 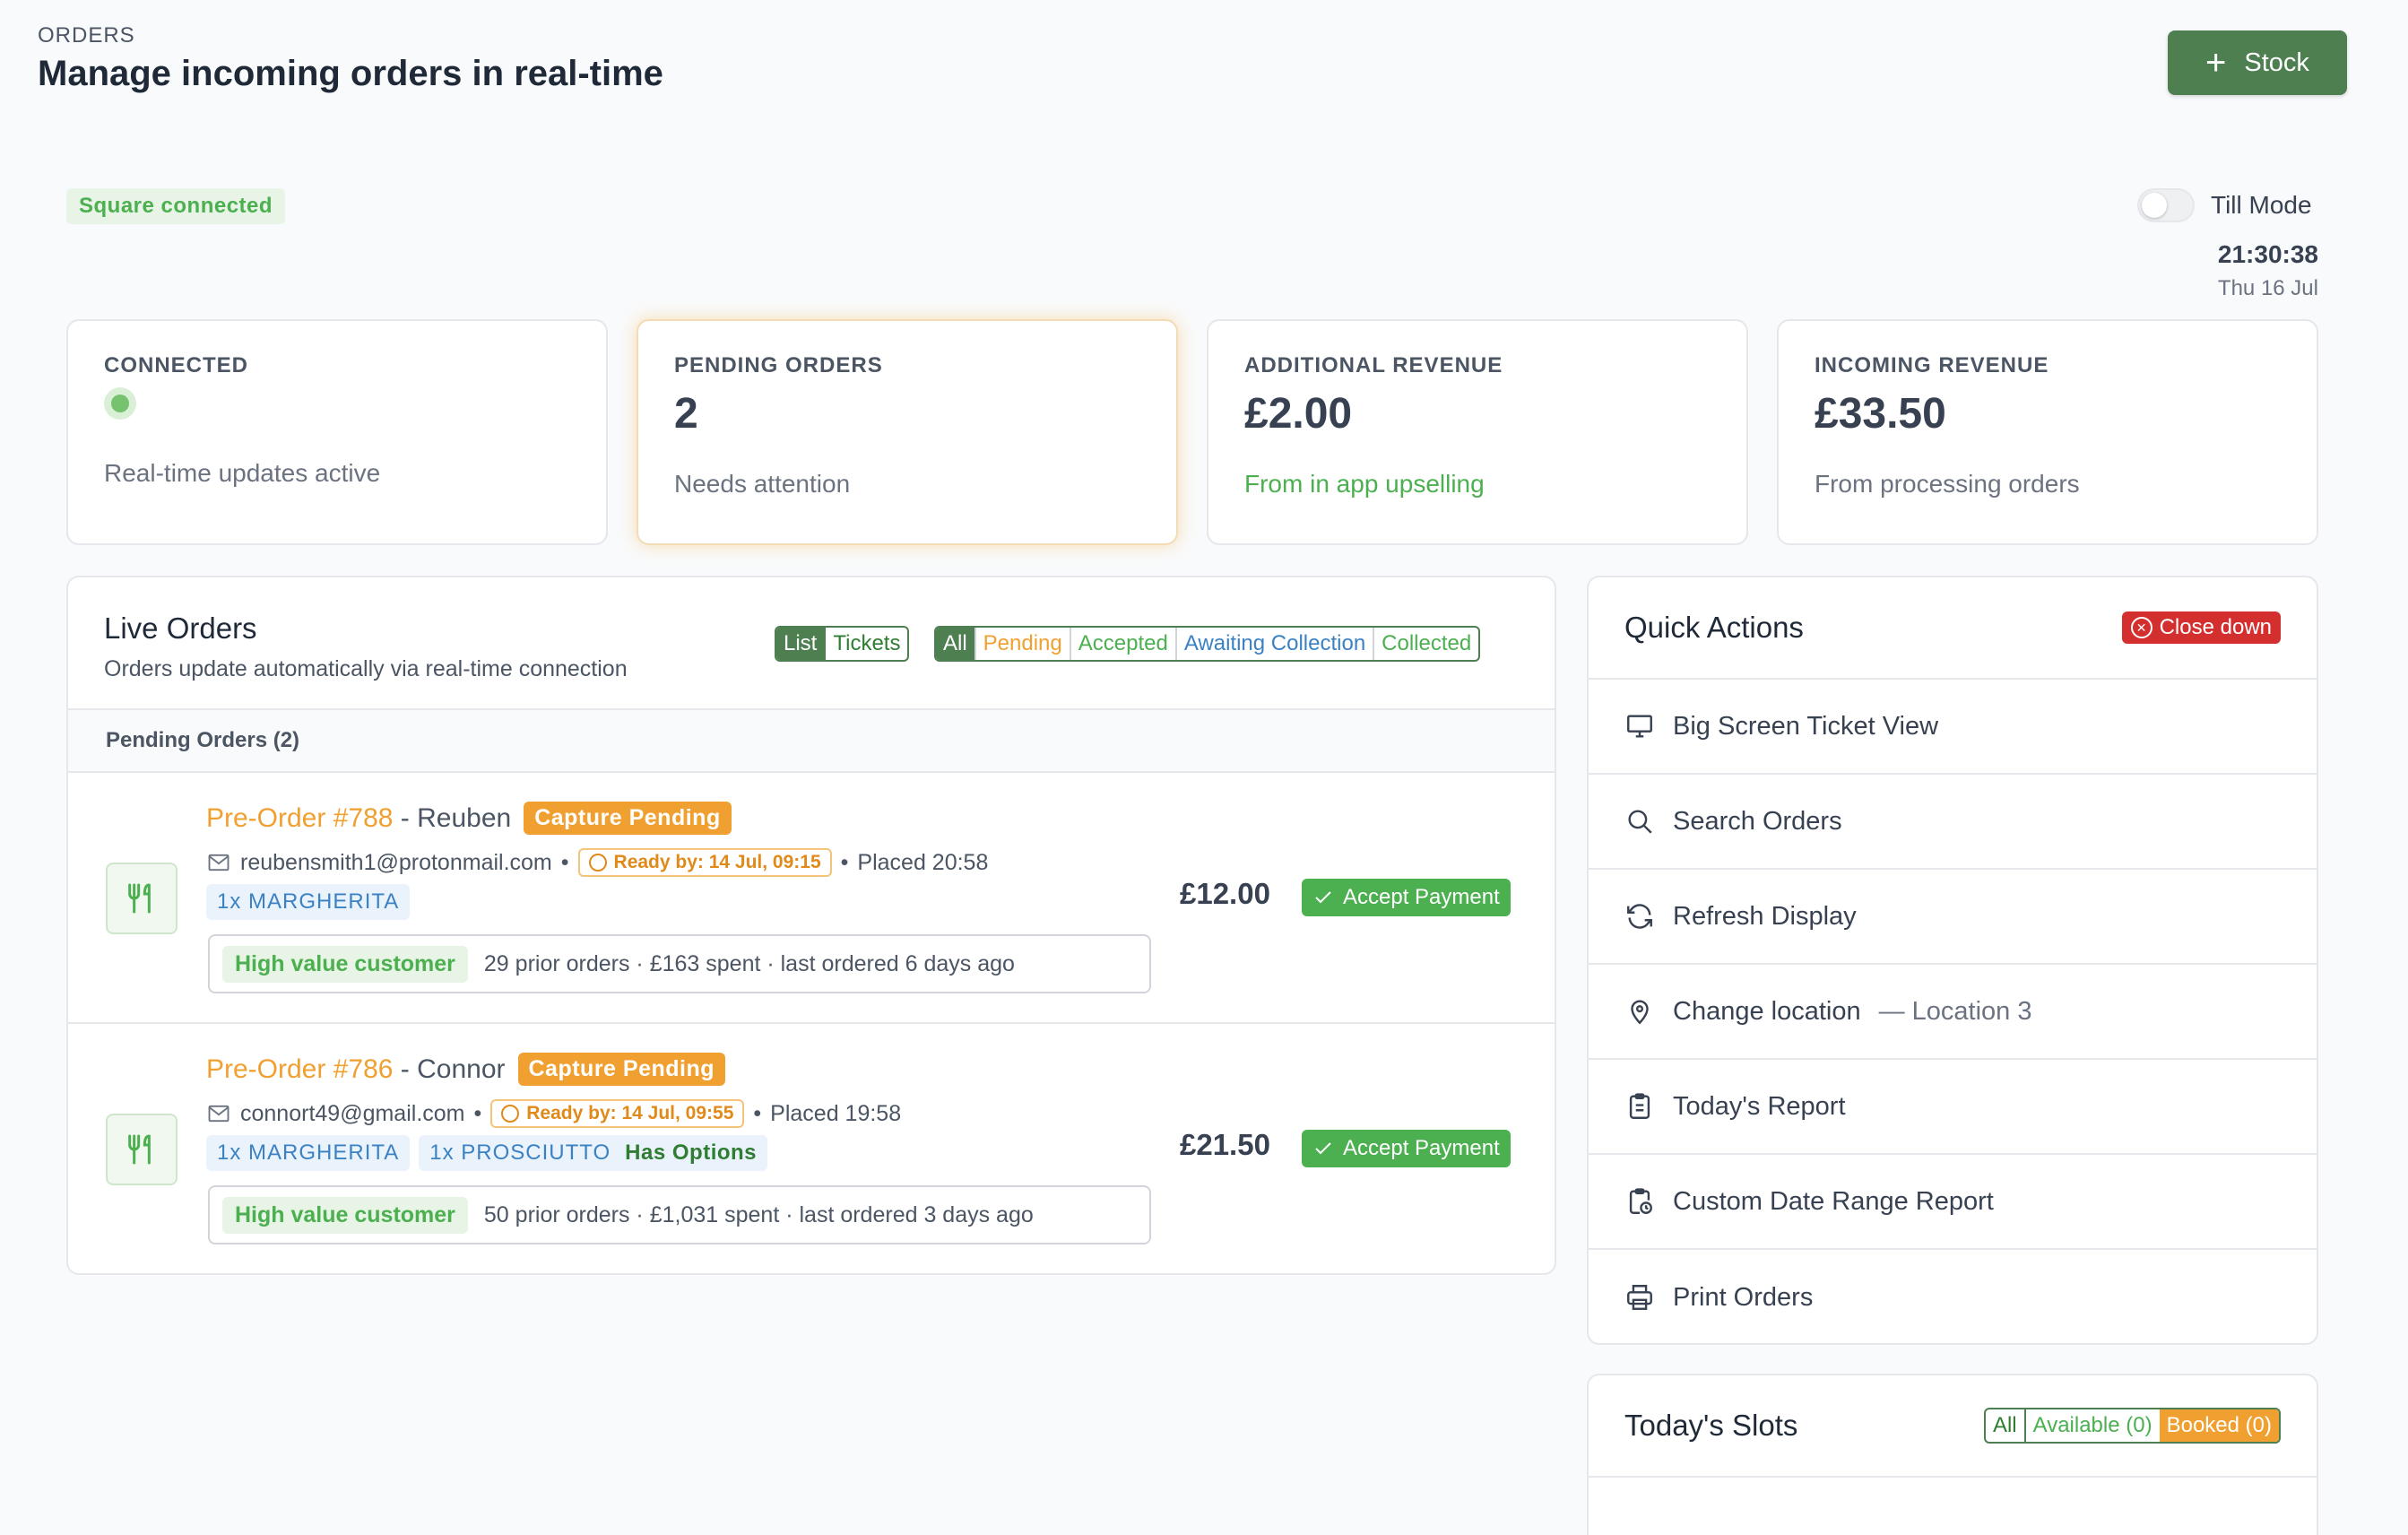 What do you see at coordinates (1639, 726) in the screenshot?
I see `monitor-icon` at bounding box center [1639, 726].